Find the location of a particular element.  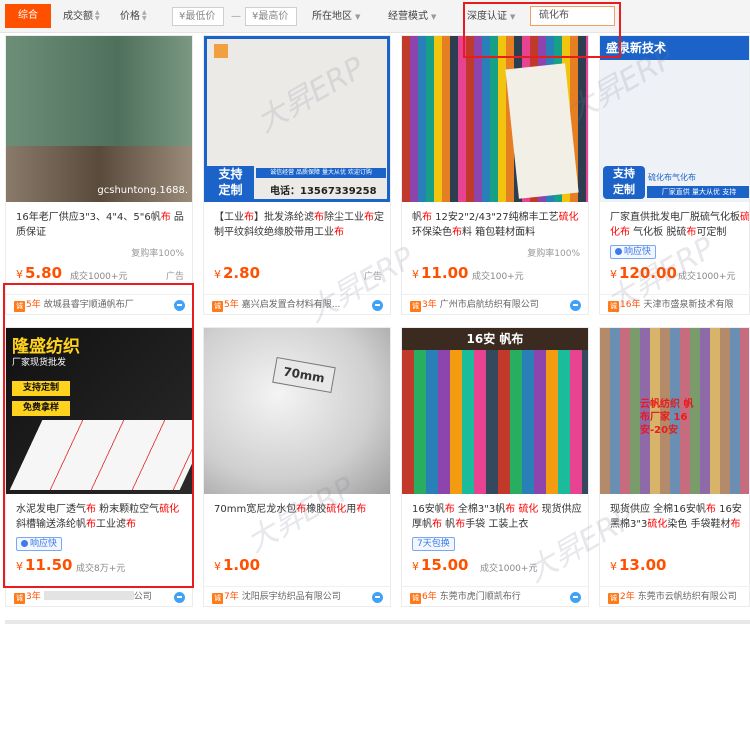

price-value: 120.00 is located at coordinates (648, 273).